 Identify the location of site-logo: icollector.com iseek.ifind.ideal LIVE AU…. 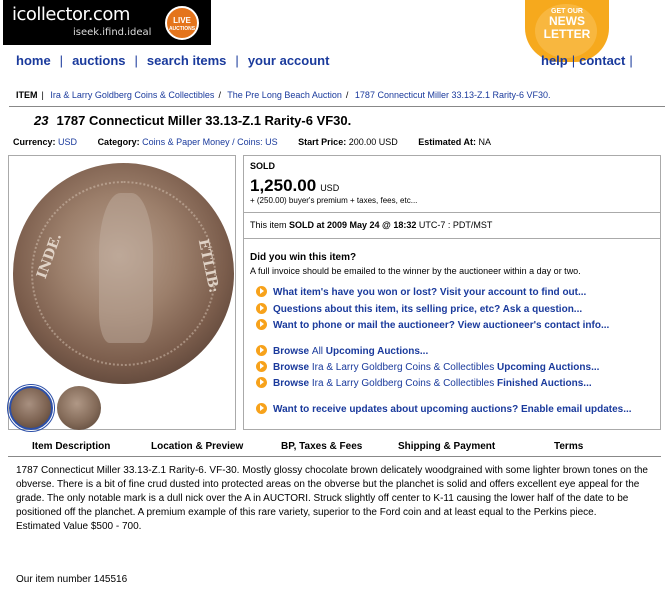
(107, 22).